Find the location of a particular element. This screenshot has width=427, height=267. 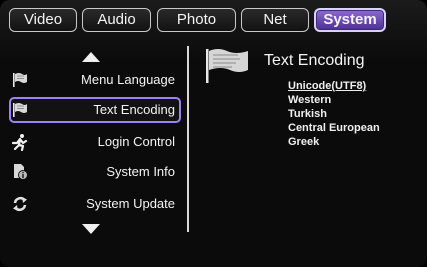

option-label: Turkish is located at coordinates (307, 114).